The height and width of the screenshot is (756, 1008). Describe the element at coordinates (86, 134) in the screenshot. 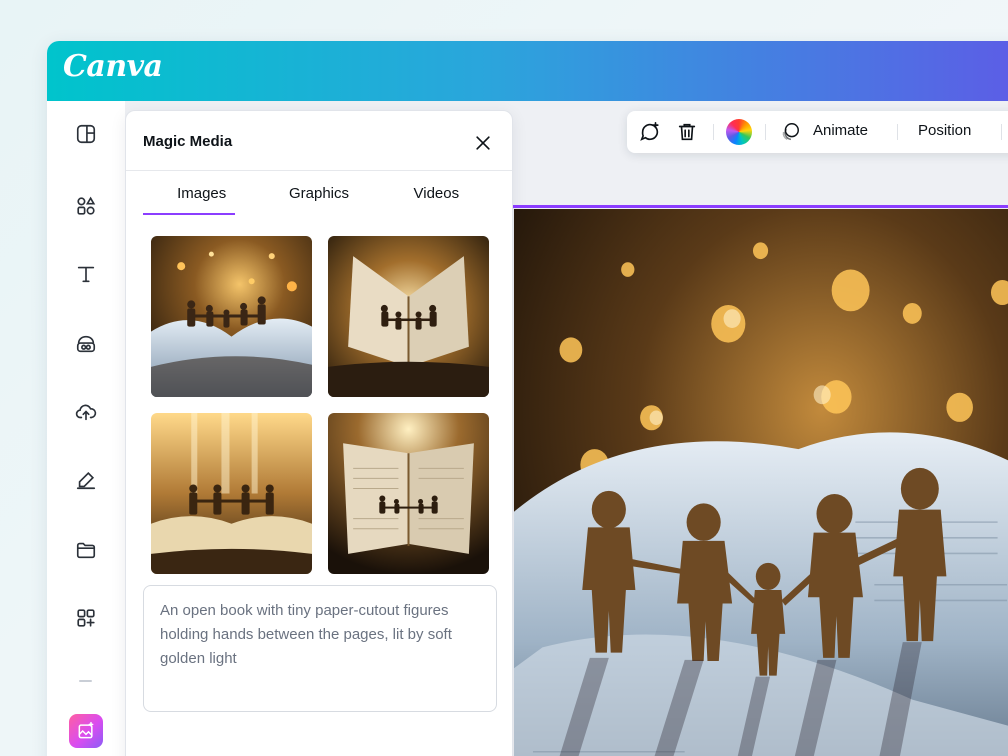

I see `layout-icon` at that location.